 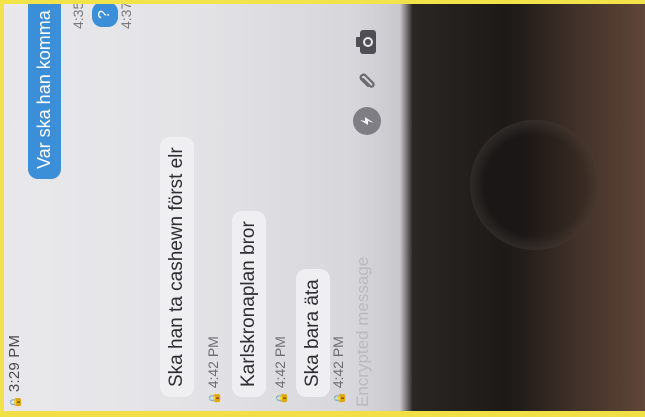 I want to click on incoming-message: Ska bara äta, so click(x=313, y=333).